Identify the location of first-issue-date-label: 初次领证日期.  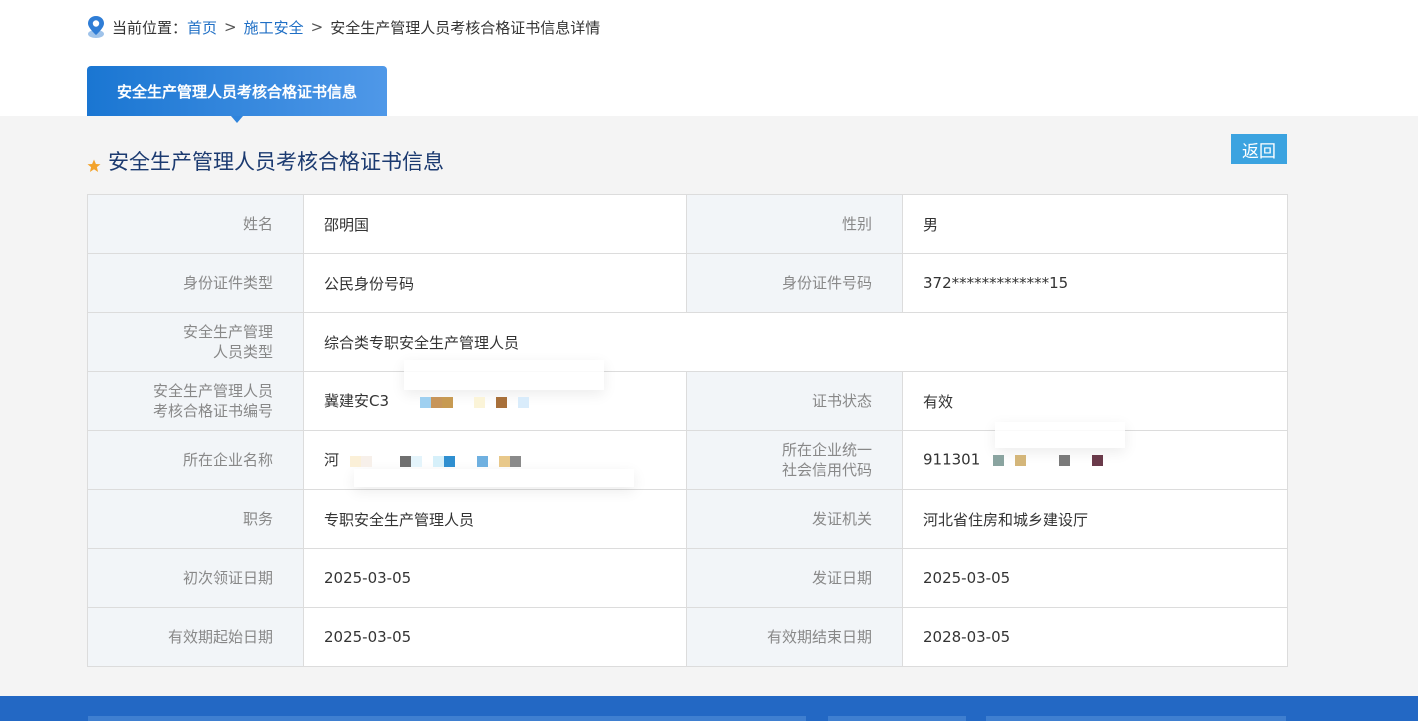
(195, 578).